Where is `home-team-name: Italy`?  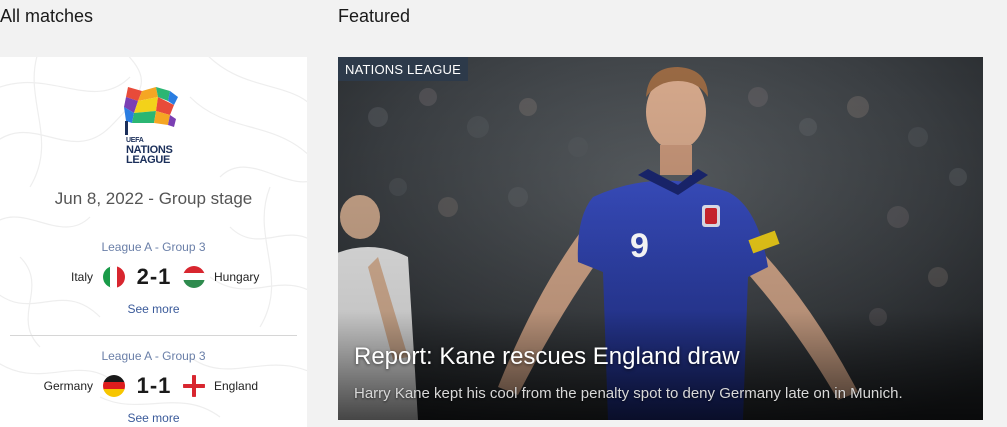
home-team-name: Italy is located at coordinates (81, 277).